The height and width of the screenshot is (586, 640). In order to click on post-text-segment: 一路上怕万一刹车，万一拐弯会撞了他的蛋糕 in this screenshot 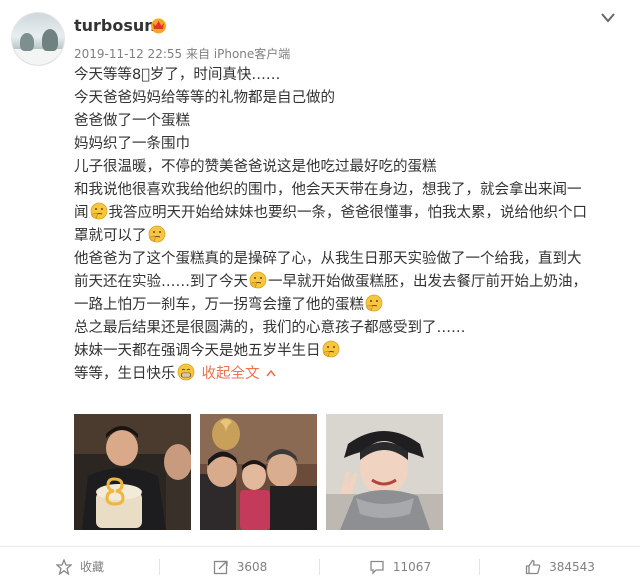, I will do `click(219, 305)`.